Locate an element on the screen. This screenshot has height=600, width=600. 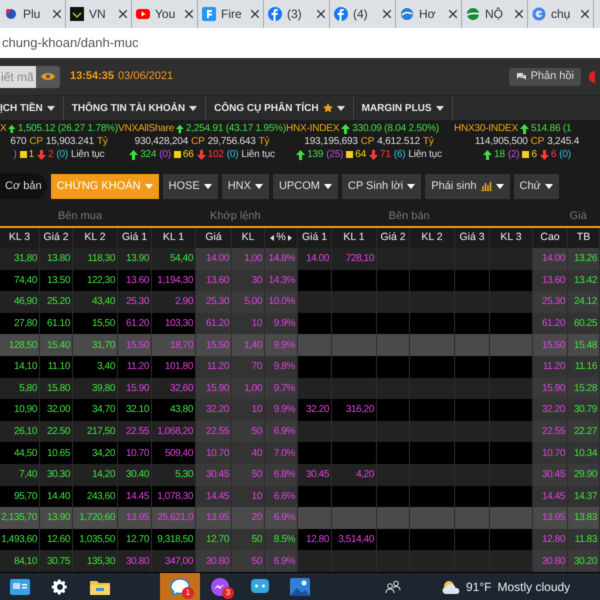
up-arrow-icon is located at coordinates (133, 155).